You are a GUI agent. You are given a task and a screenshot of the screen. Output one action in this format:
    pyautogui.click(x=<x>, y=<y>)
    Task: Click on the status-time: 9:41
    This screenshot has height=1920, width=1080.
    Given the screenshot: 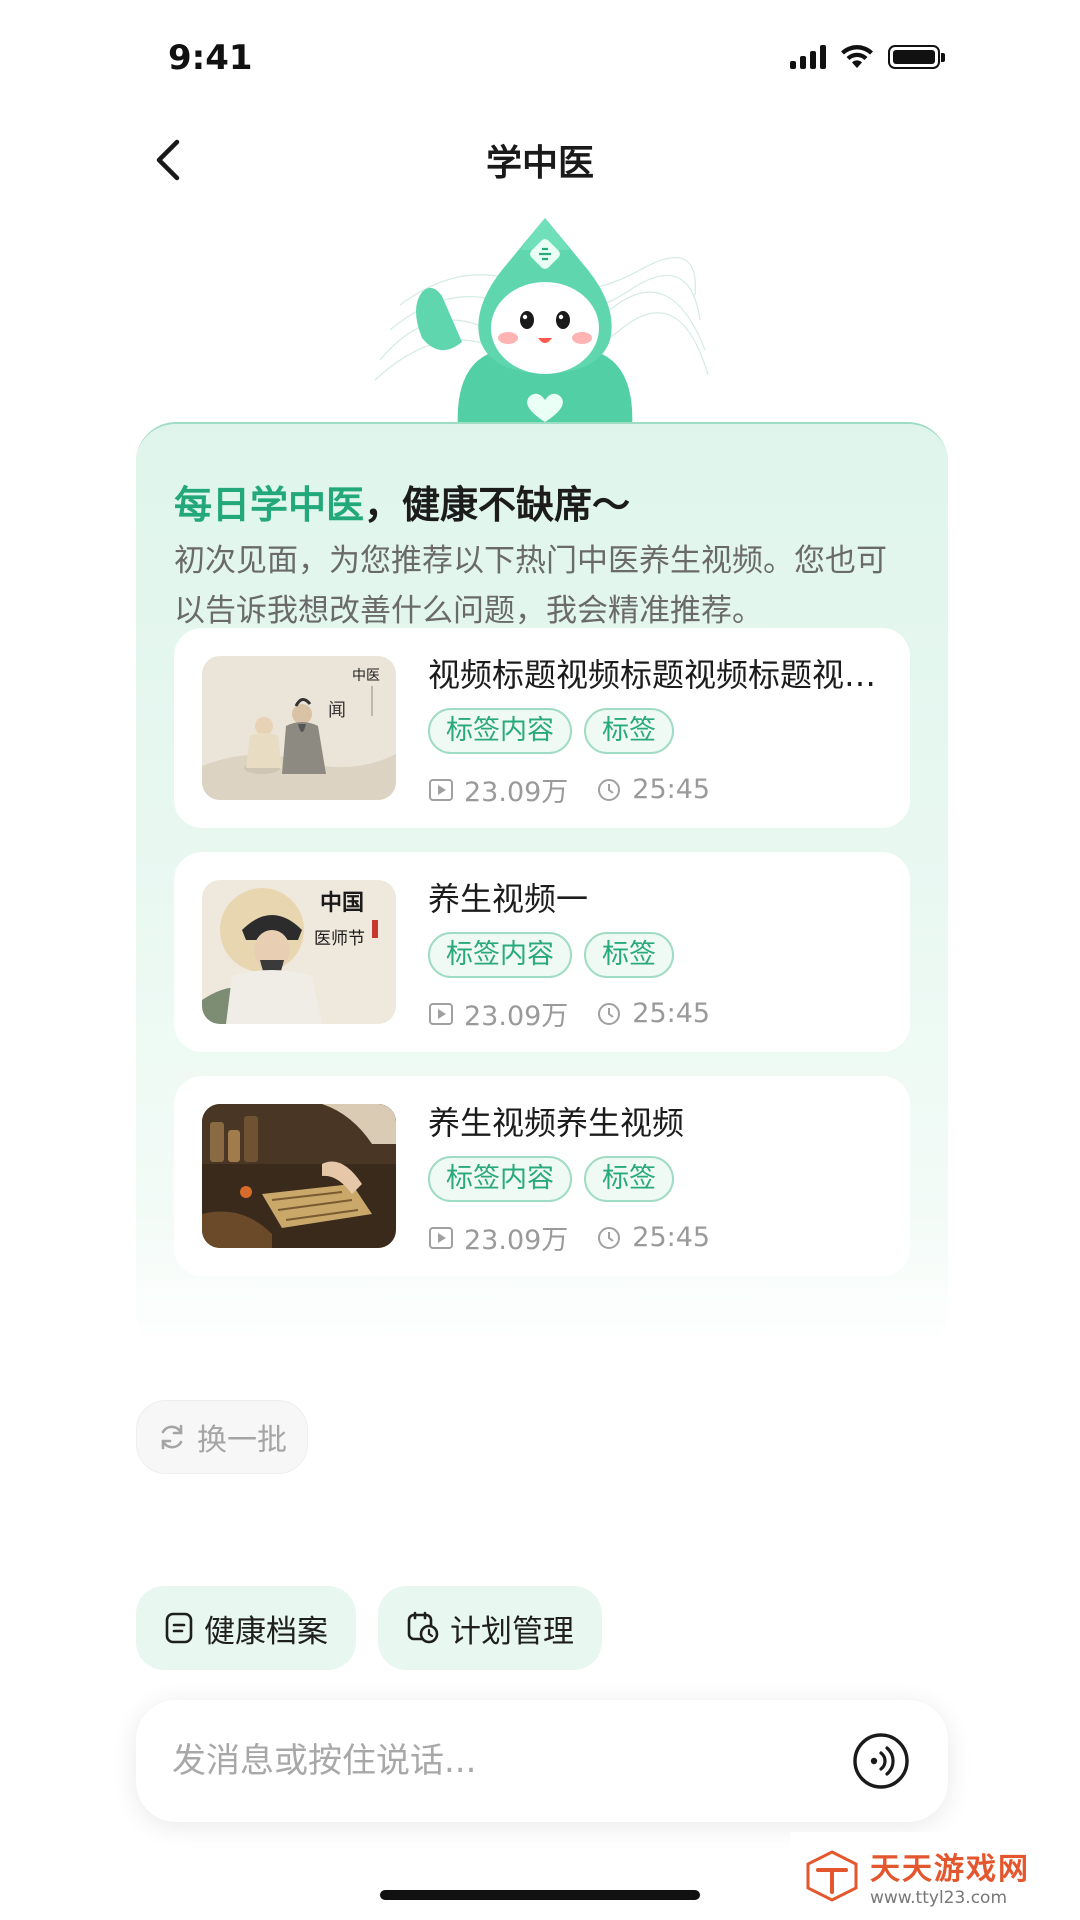 What is the action you would take?
    pyautogui.click(x=210, y=58)
    